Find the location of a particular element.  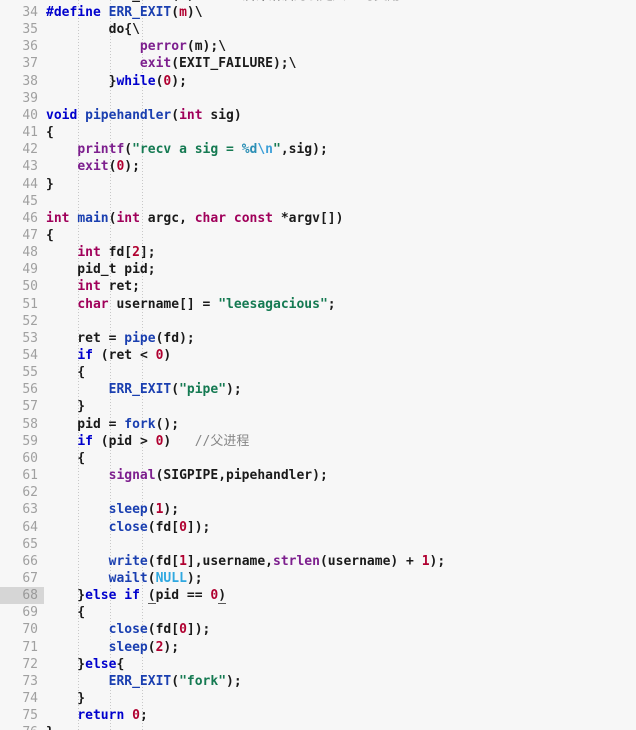

line-number: 49 is located at coordinates (22, 269).